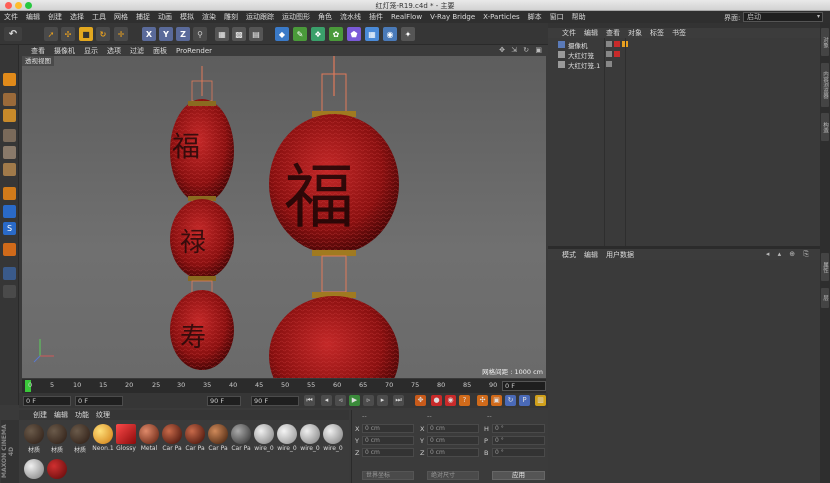 Image resolution: width=830 pixels, height=483 pixels. Describe the element at coordinates (64, 51) in the screenshot. I see `viewport-menu-camera: 摄像机` at that location.